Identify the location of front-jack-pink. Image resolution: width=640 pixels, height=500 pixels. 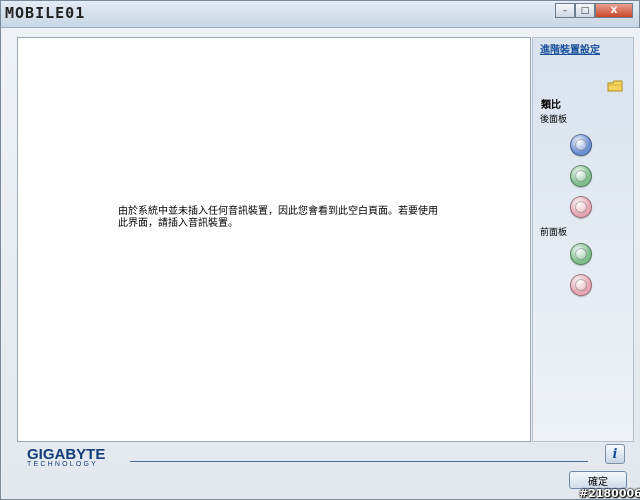
(581, 285).